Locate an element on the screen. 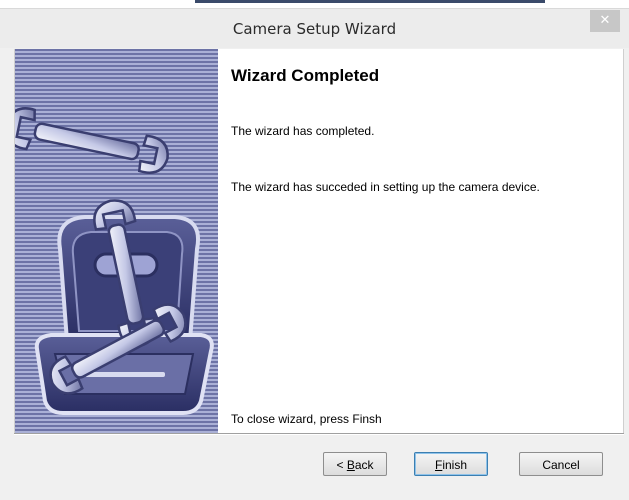 The width and height of the screenshot is (629, 500). button-separator is located at coordinates (319, 434).